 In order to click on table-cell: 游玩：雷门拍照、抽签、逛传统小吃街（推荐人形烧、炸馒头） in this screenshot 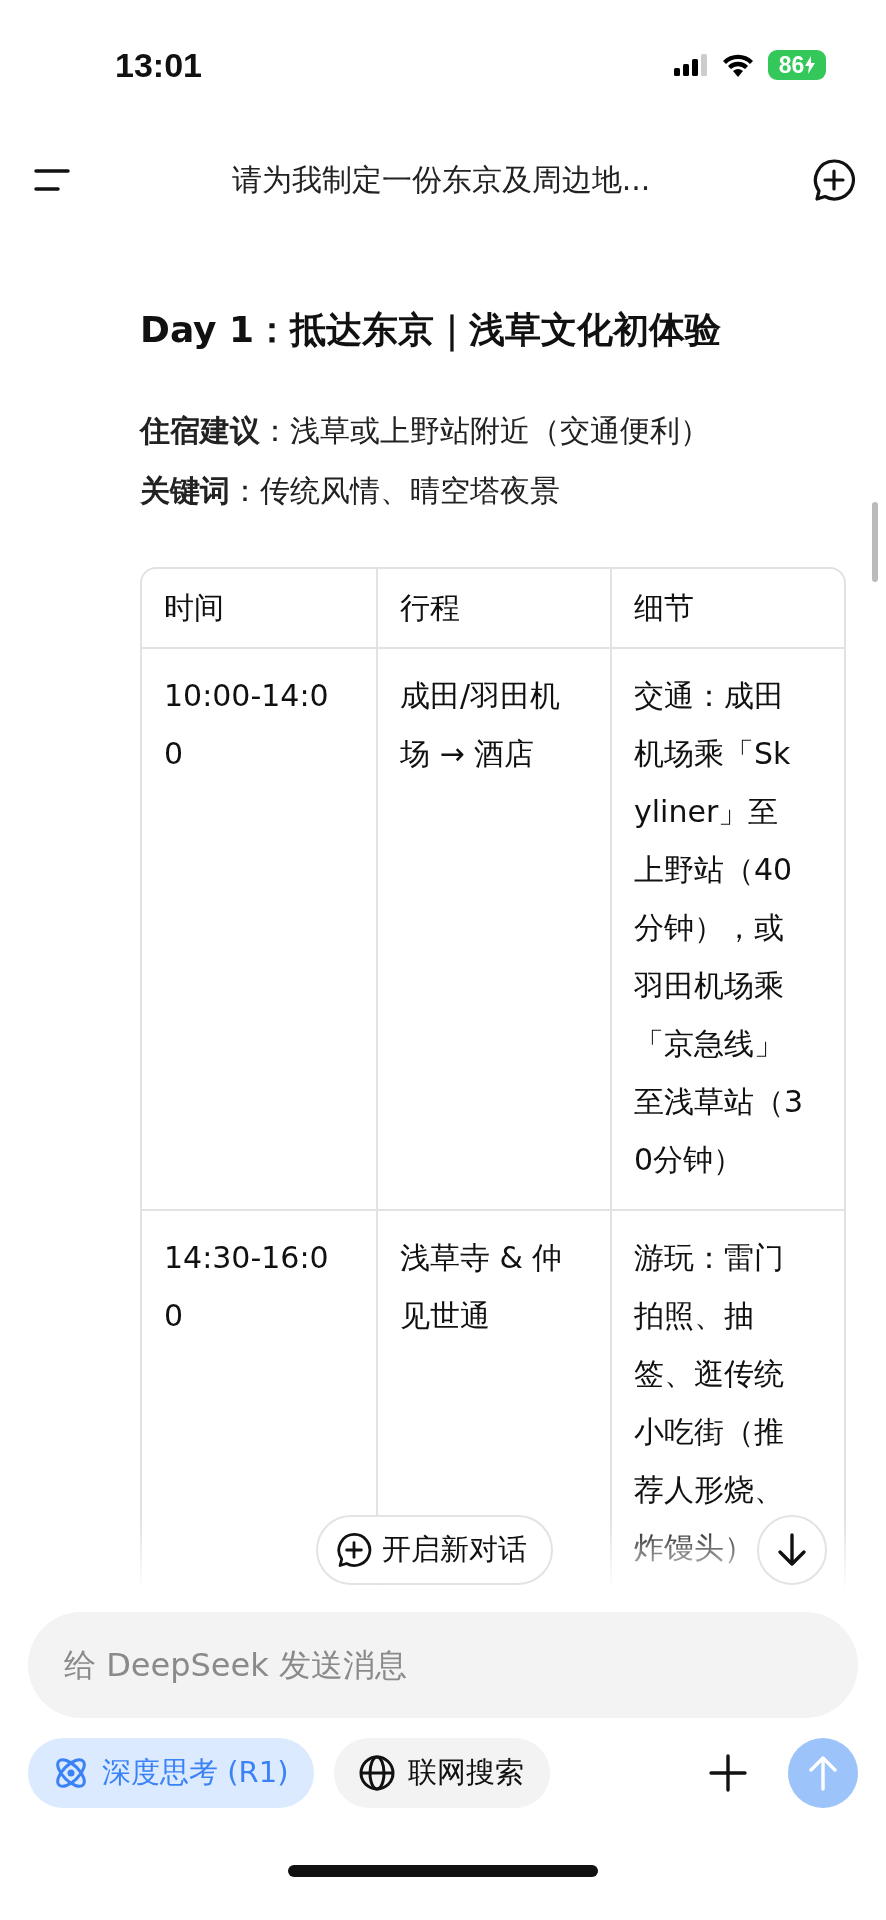, I will do `click(709, 1402)`.